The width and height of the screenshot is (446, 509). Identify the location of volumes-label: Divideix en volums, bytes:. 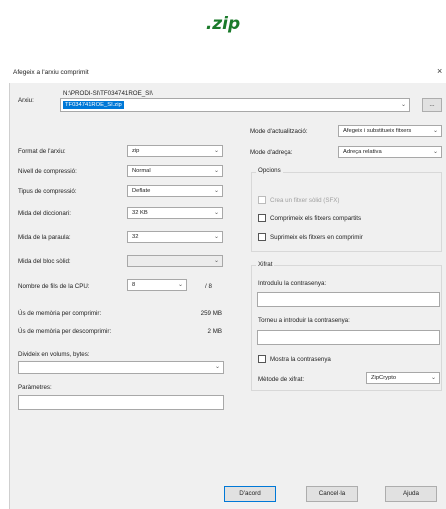
(54, 354).